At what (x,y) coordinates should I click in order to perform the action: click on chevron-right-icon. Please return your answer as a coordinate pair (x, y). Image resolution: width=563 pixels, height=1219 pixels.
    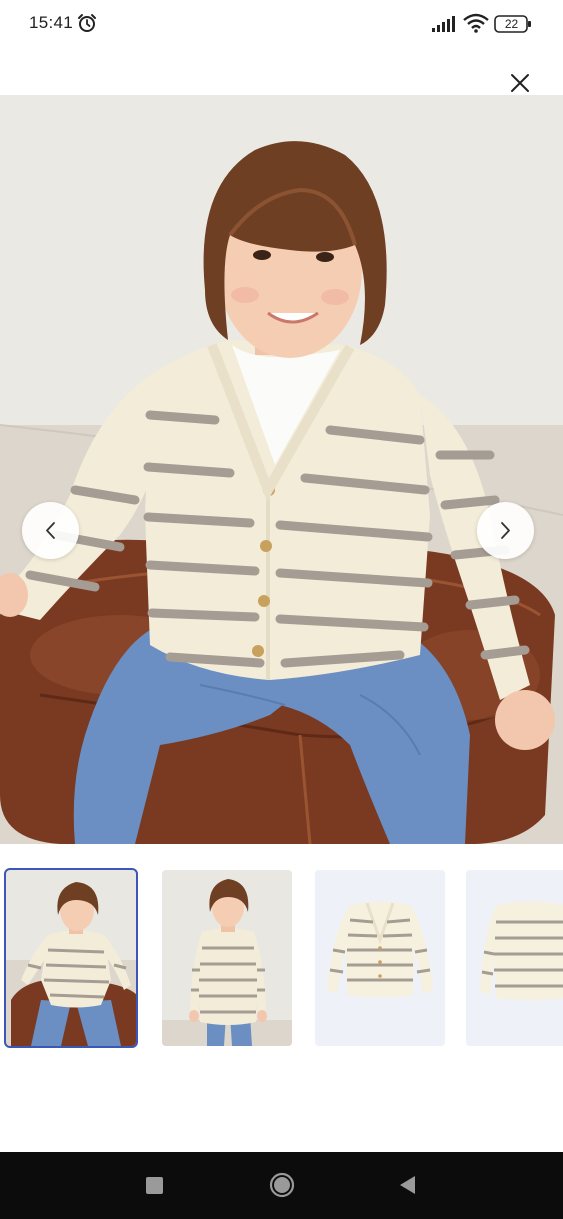
    Looking at the image, I should click on (505, 530).